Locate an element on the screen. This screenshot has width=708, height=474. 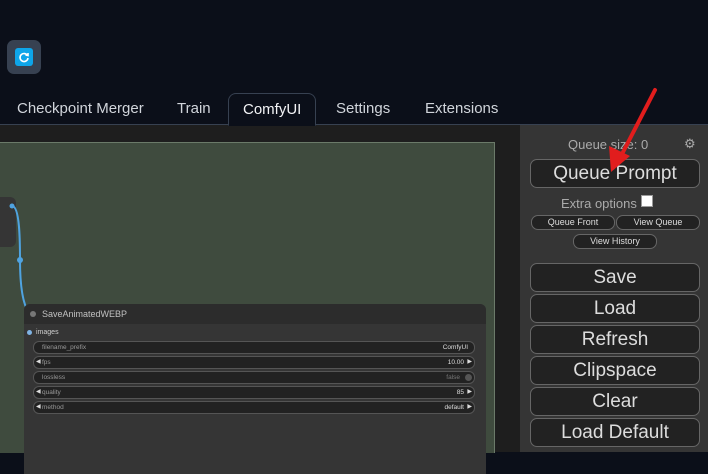
clipspace-button: Clipspace is located at coordinates (615, 370).